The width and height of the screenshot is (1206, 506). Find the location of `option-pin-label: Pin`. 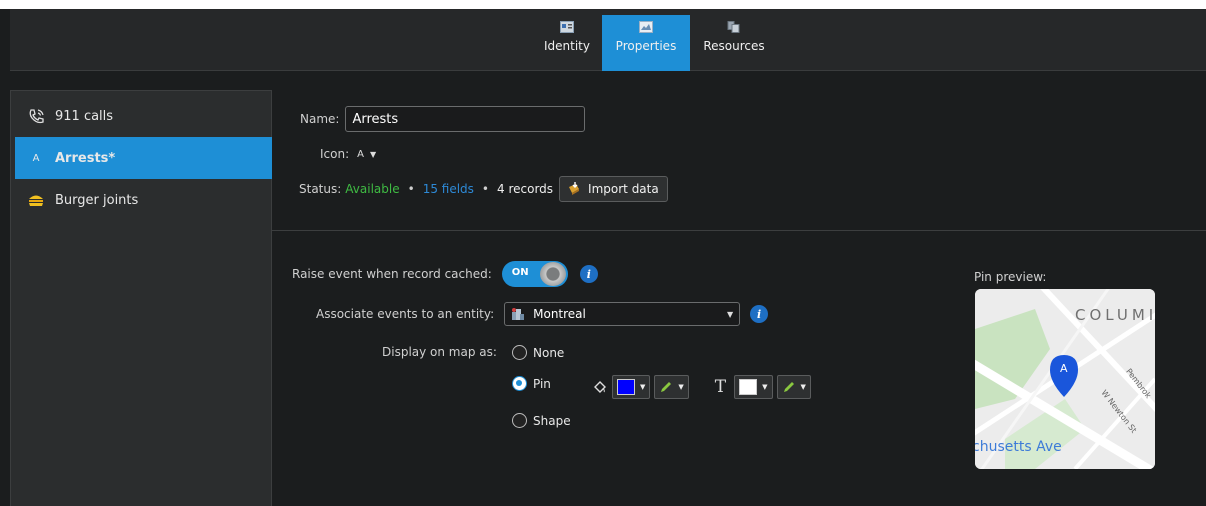

option-pin-label: Pin is located at coordinates (542, 383).